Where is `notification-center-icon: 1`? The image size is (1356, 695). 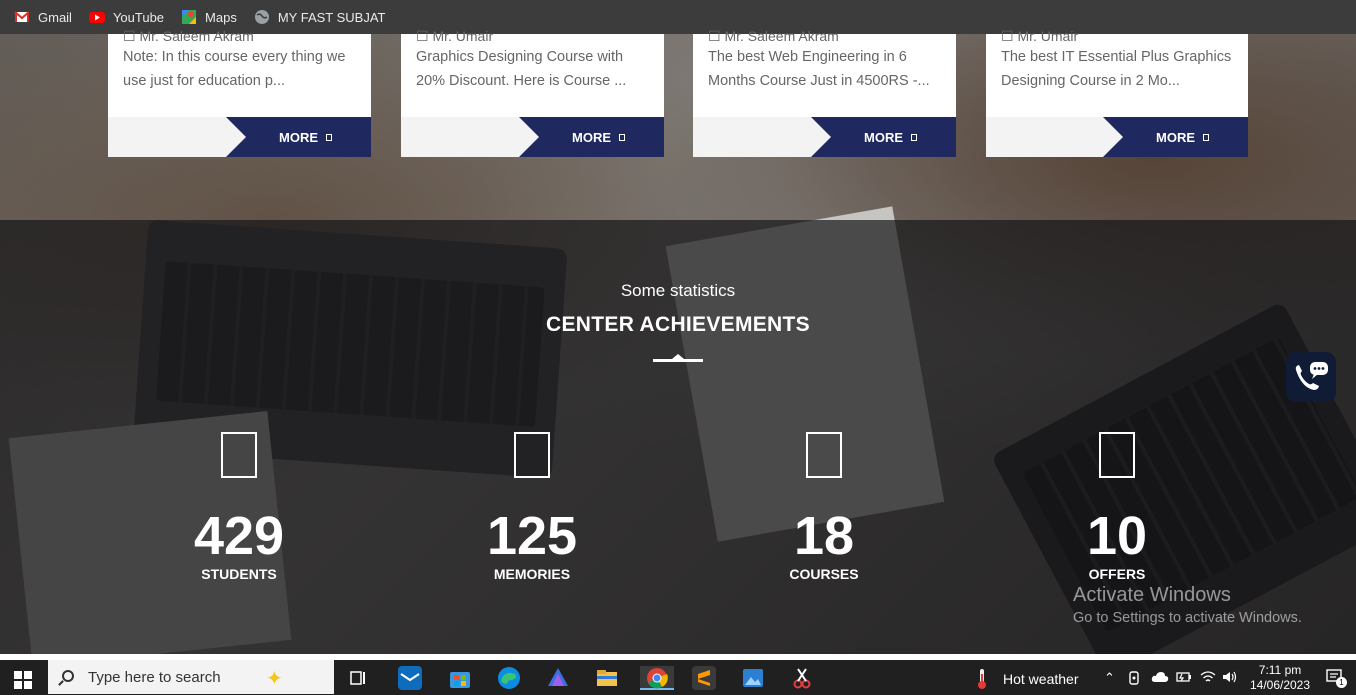 notification-center-icon: 1 is located at coordinates (1336, 678).